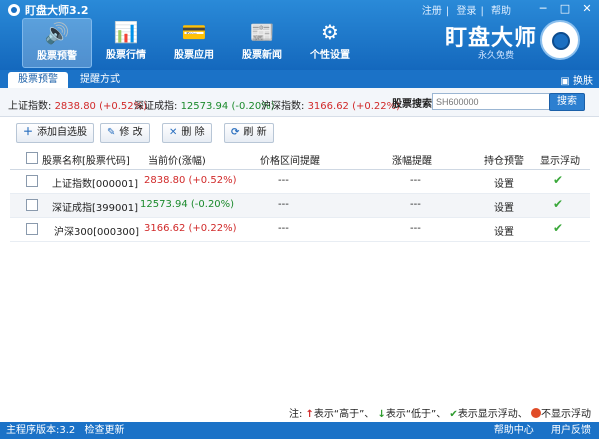 This screenshot has height=439, width=599. What do you see at coordinates (309, 414) in the screenshot?
I see `up-arrow-icon: ↑` at bounding box center [309, 414].